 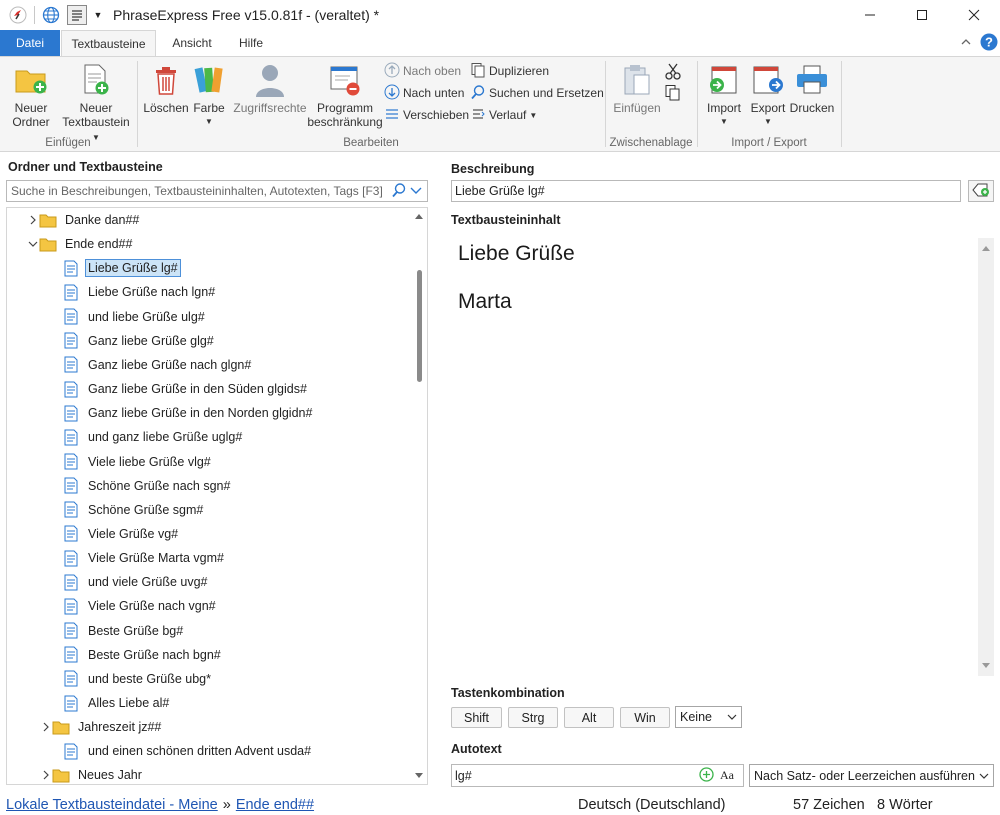 What do you see at coordinates (96, 103) in the screenshot?
I see `new-phrase-button: Neuer Textbaustein ▼` at bounding box center [96, 103].